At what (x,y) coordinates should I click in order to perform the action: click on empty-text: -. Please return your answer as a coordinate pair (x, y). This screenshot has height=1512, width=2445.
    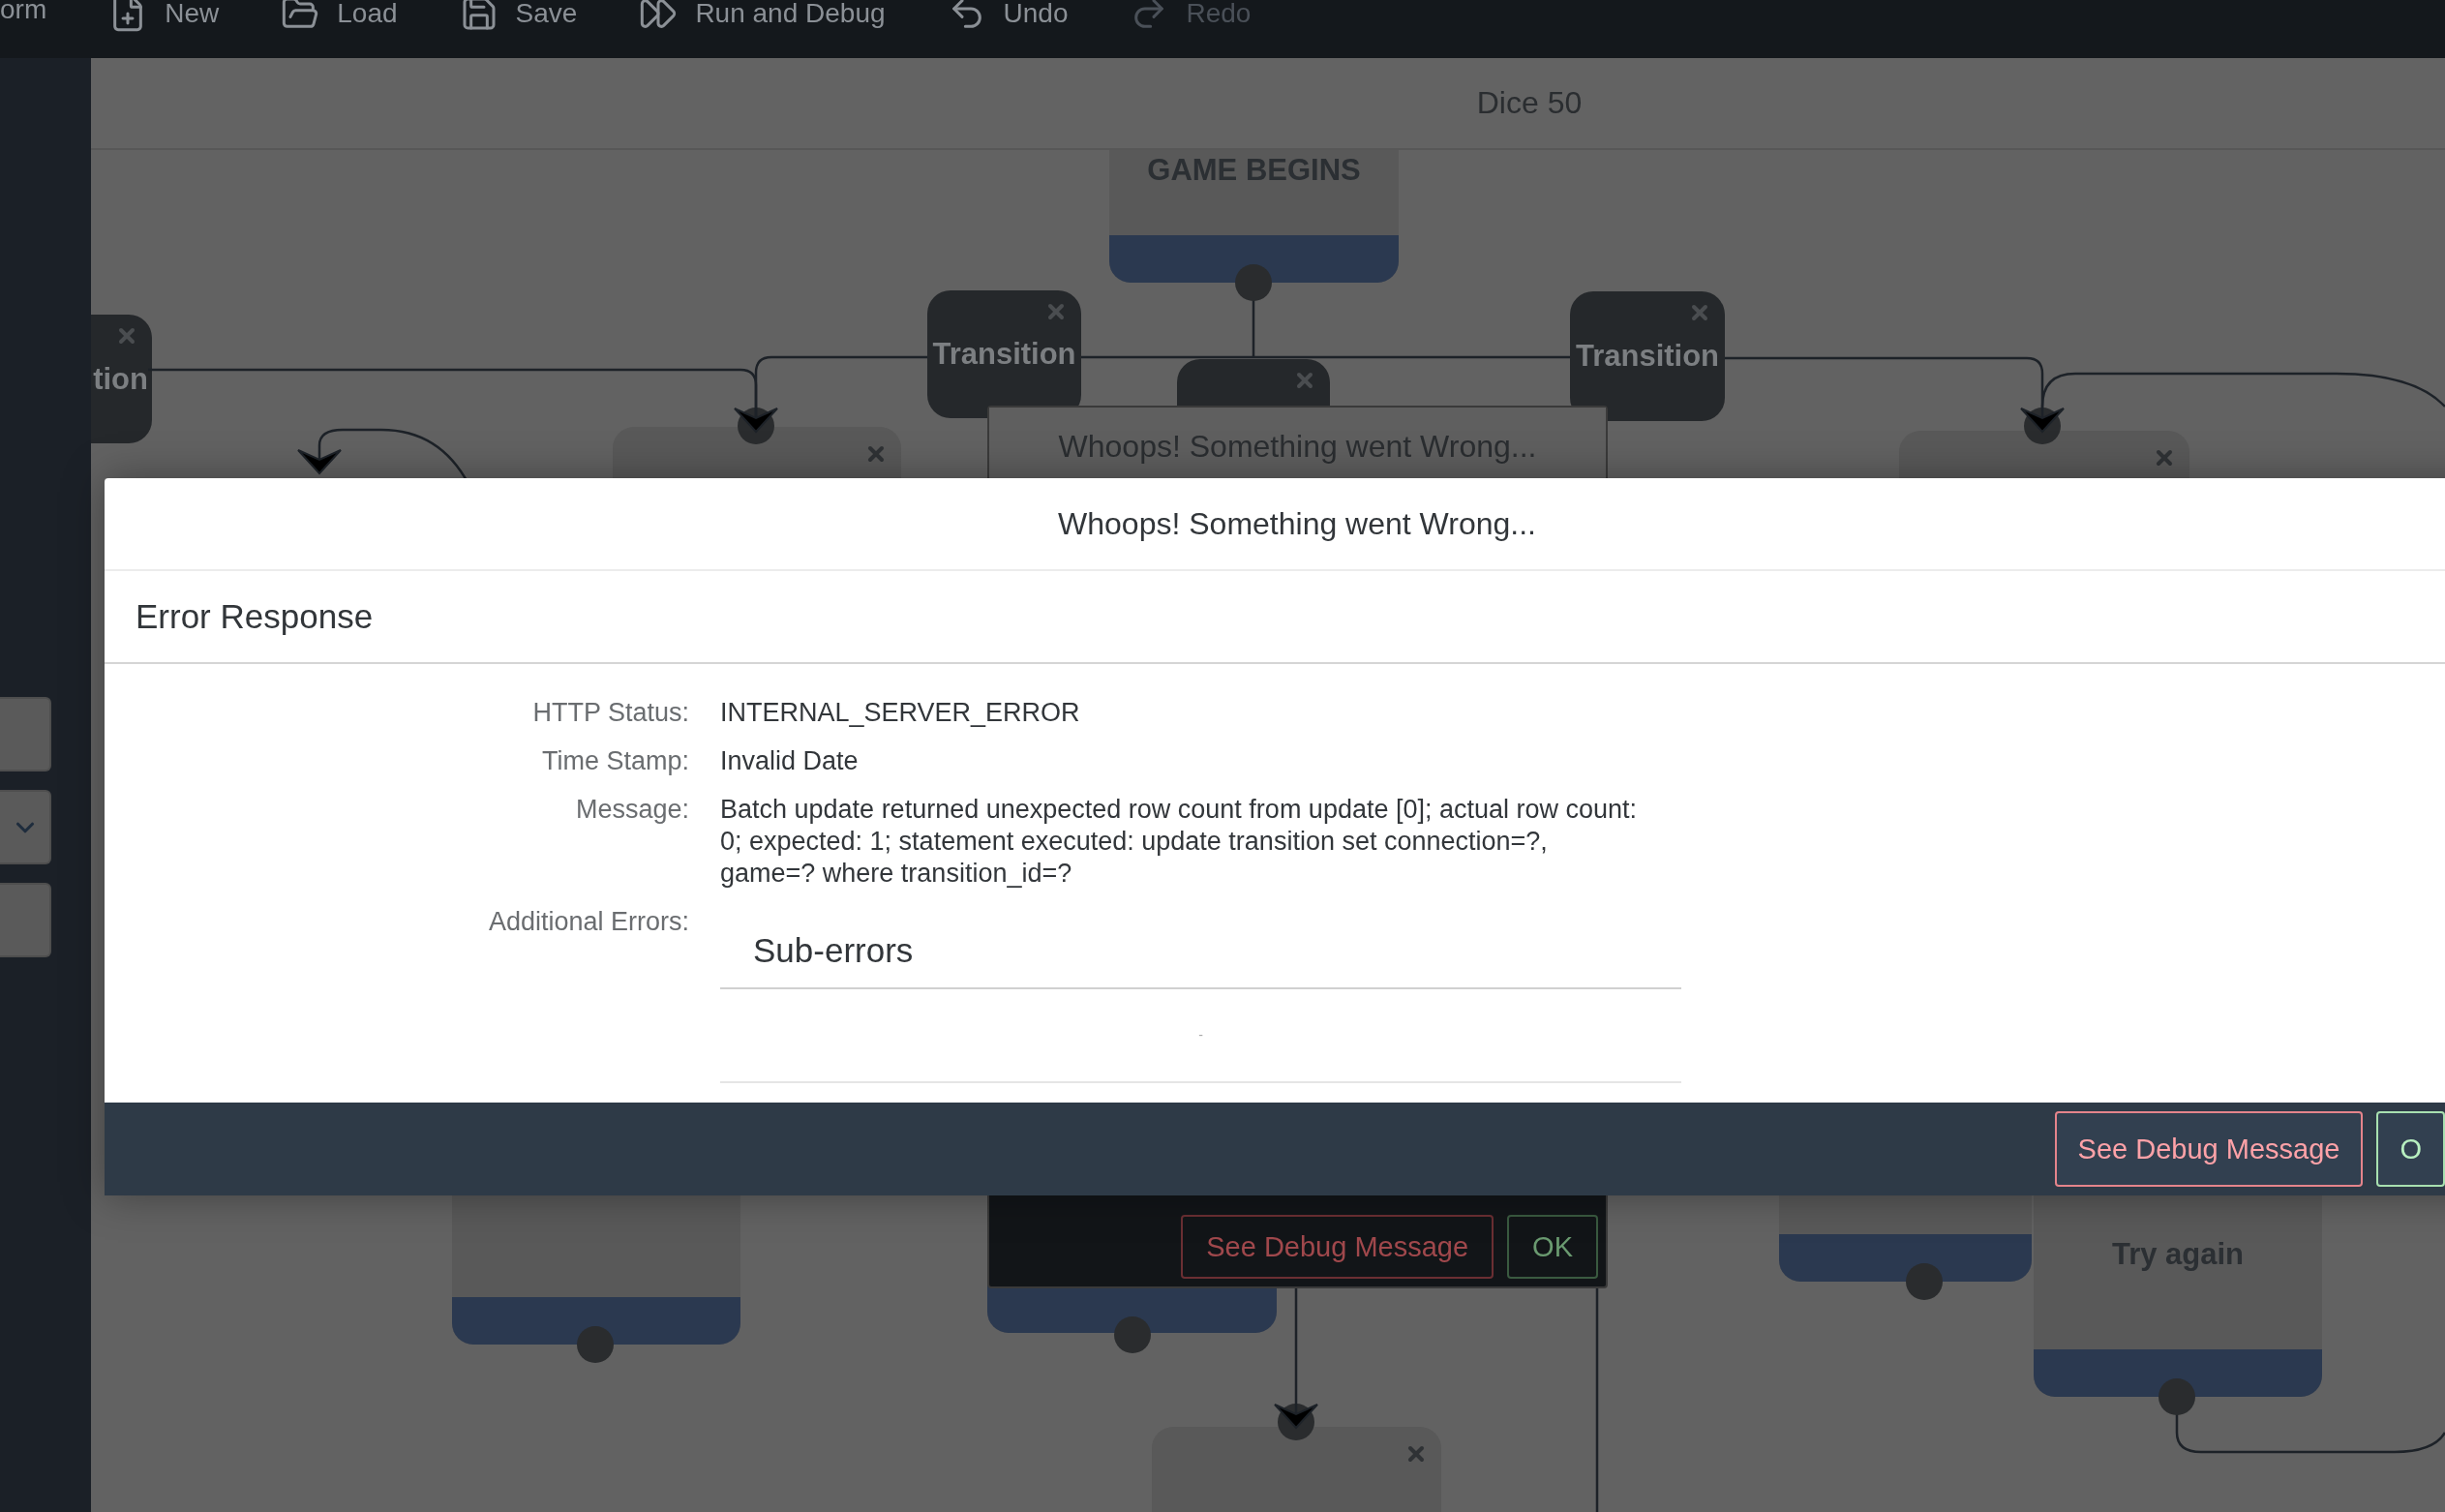
    Looking at the image, I should click on (1200, 1035).